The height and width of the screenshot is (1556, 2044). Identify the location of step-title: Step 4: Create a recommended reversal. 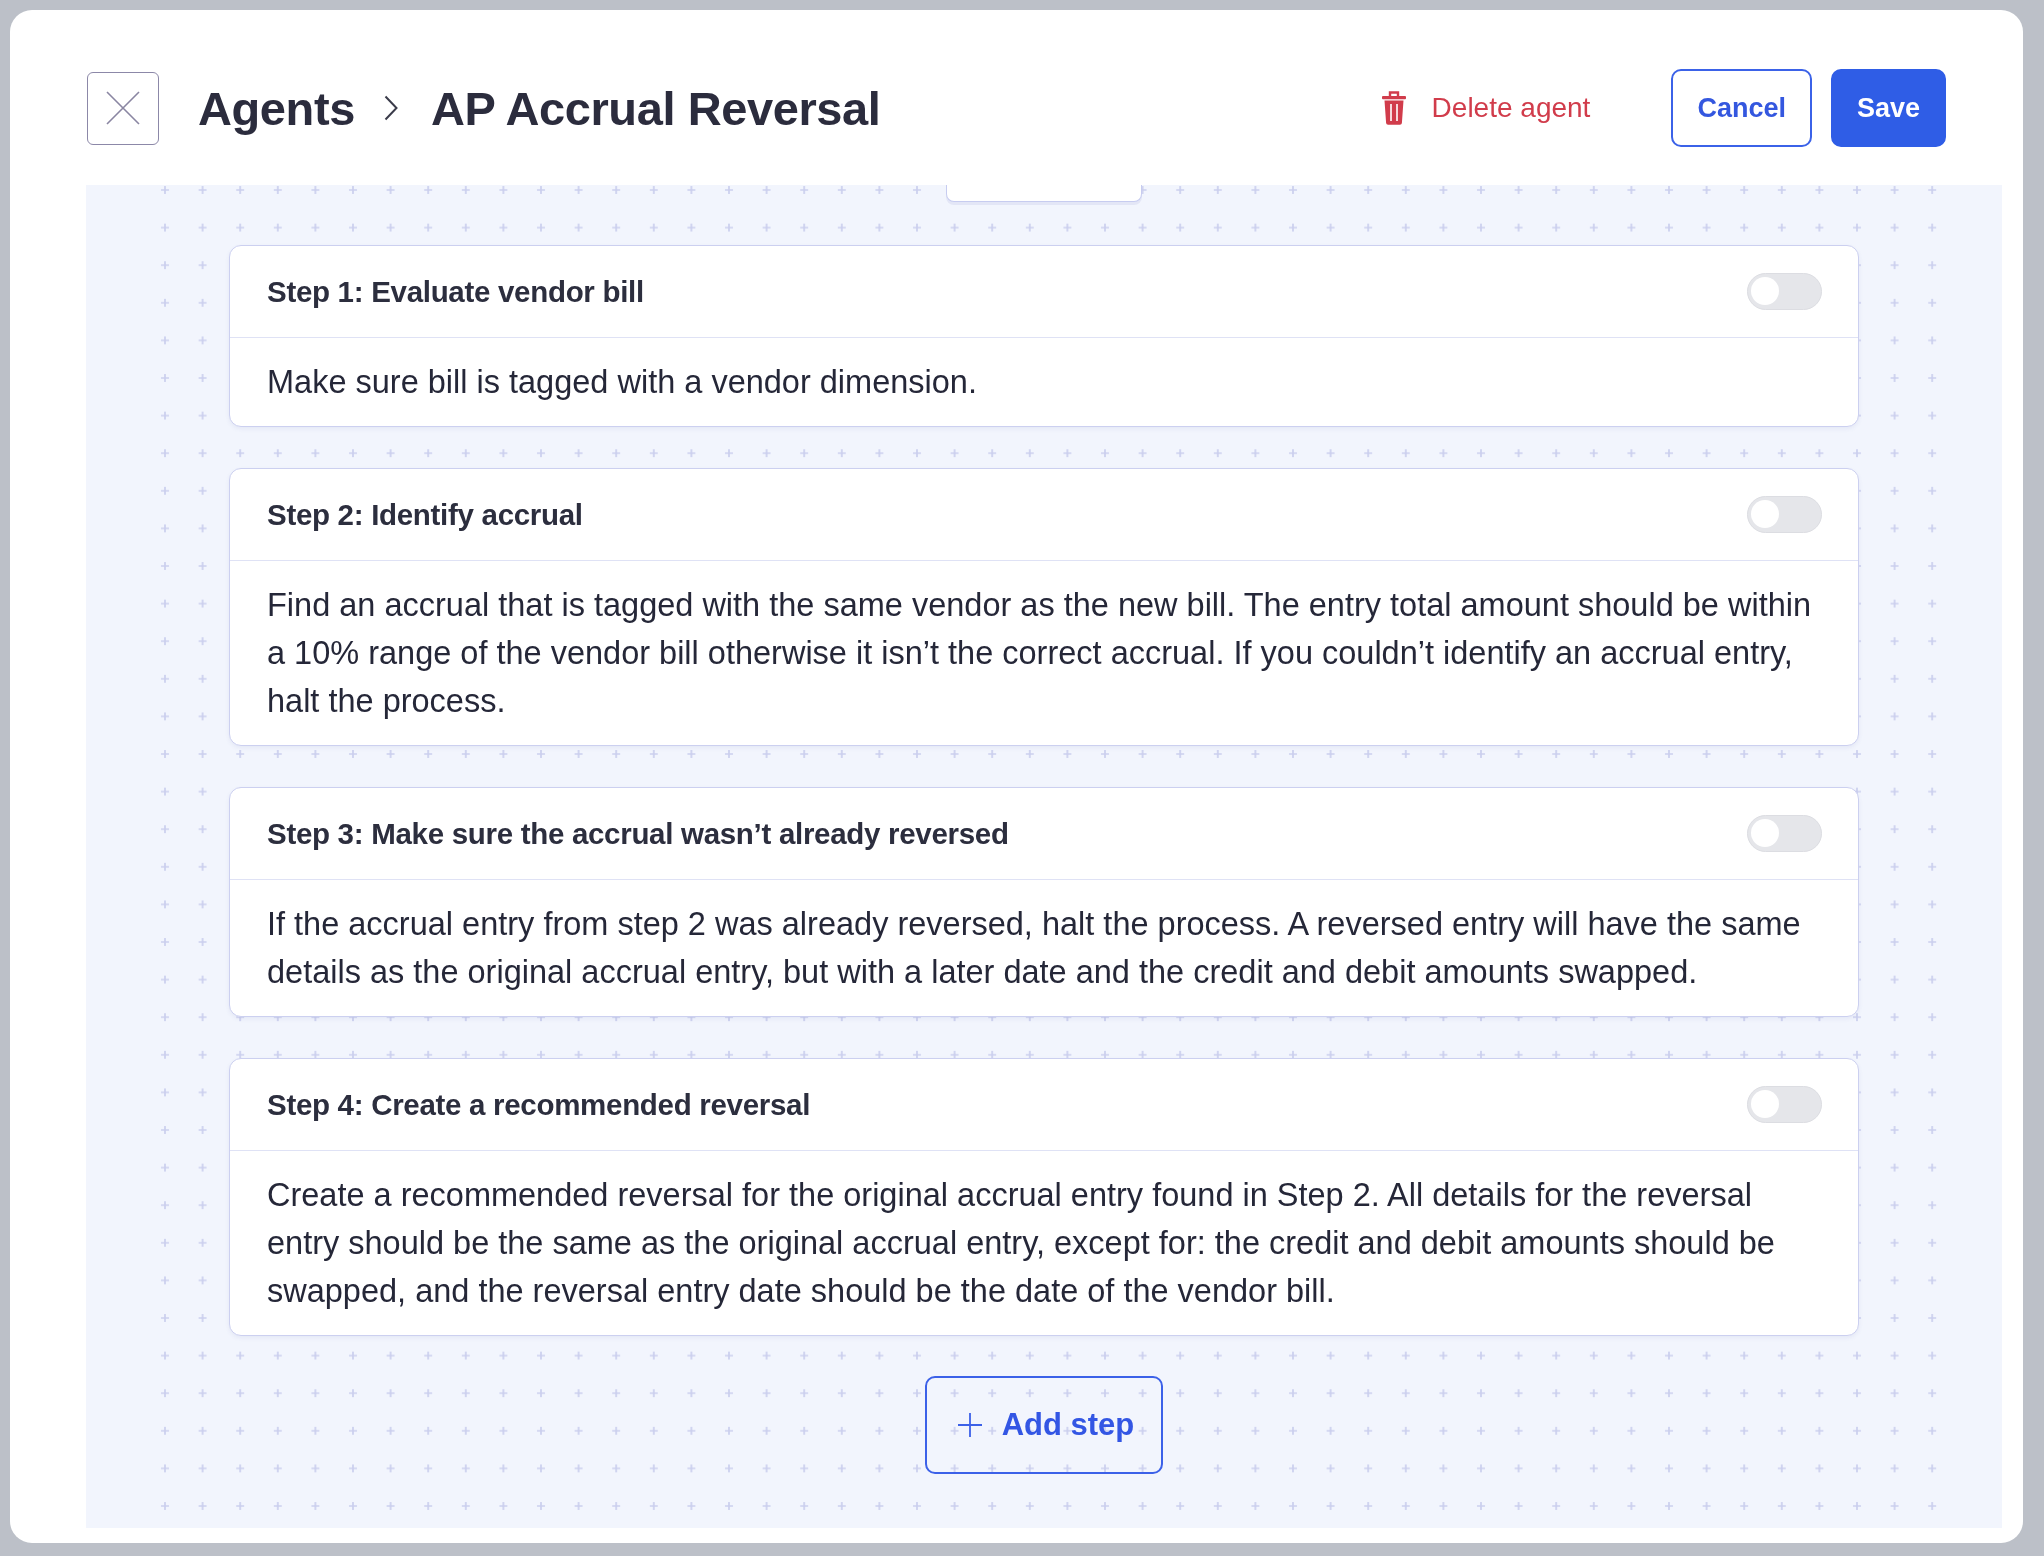
(539, 1104).